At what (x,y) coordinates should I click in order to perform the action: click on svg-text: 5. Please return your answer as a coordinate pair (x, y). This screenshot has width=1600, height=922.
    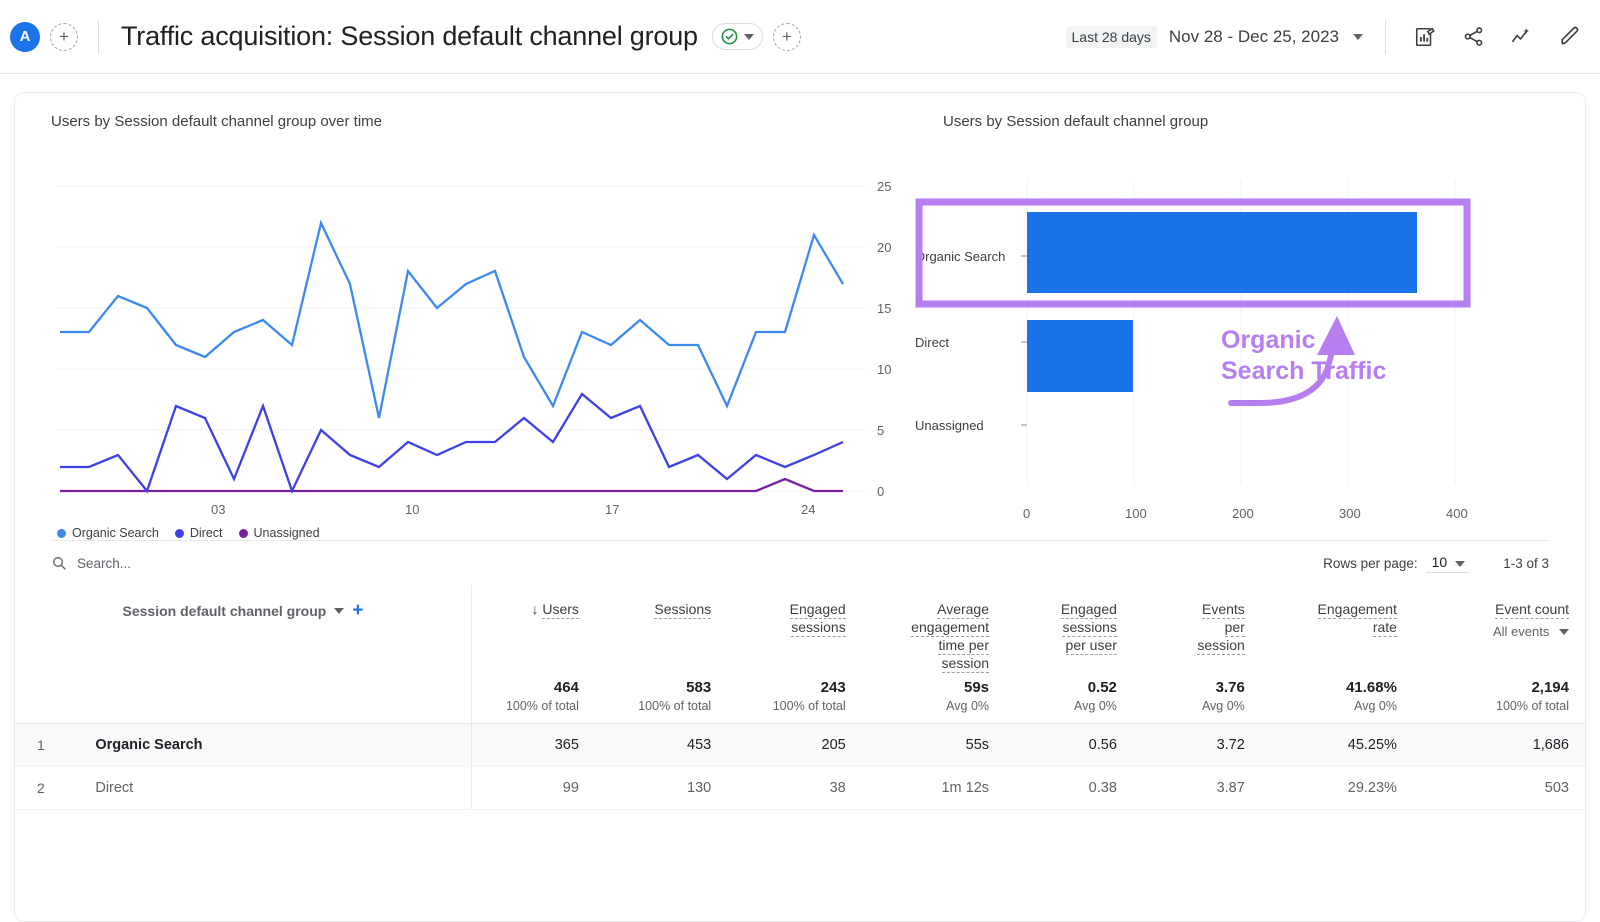
    Looking at the image, I should click on (880, 430).